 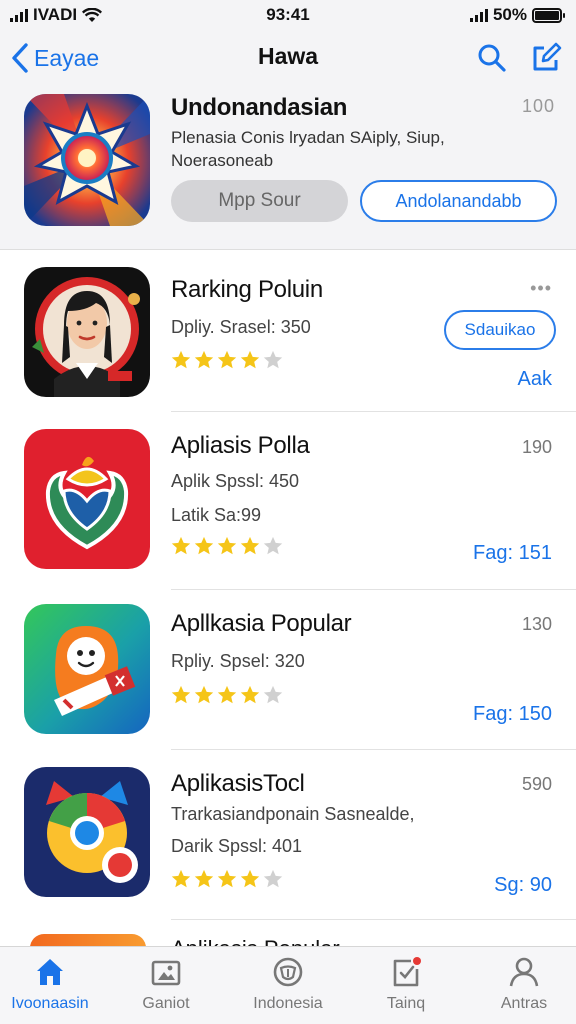 I want to click on app-count: 190, so click(x=536, y=447).